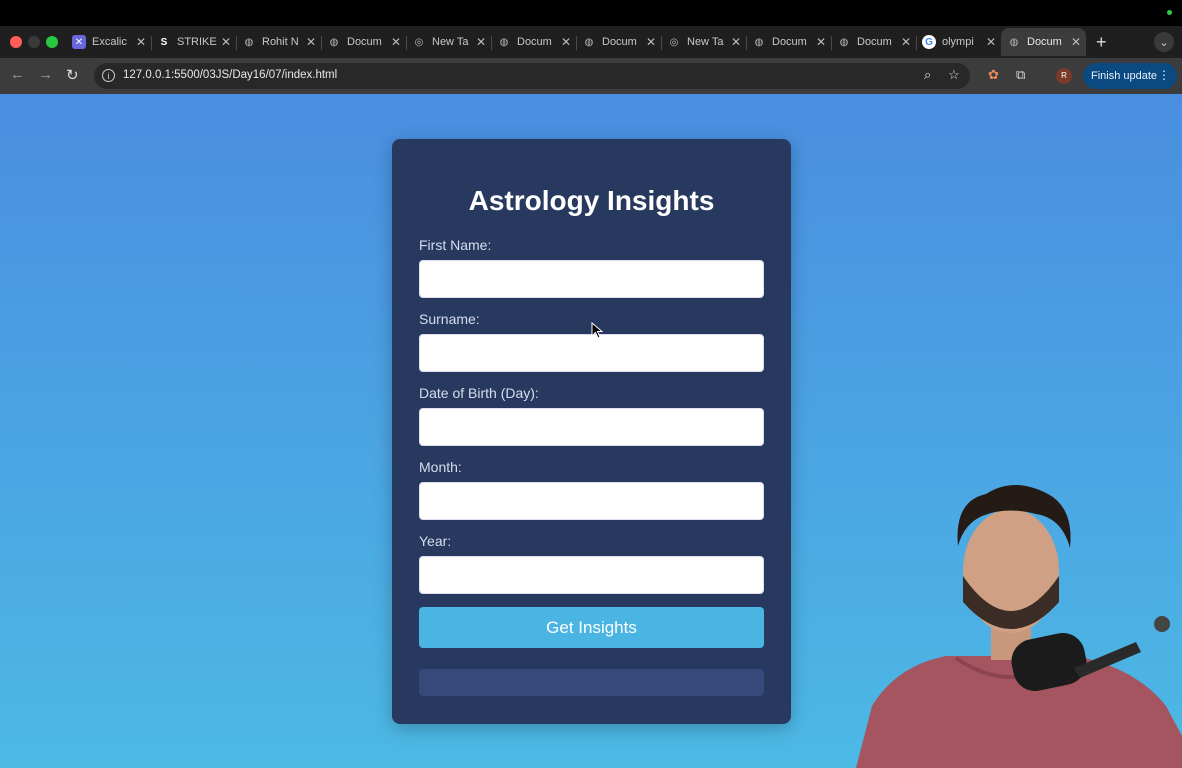 The image size is (1182, 768). I want to click on url-text: 127.0.0.1:5500/03JS/Day16/07/index.html, so click(230, 75).